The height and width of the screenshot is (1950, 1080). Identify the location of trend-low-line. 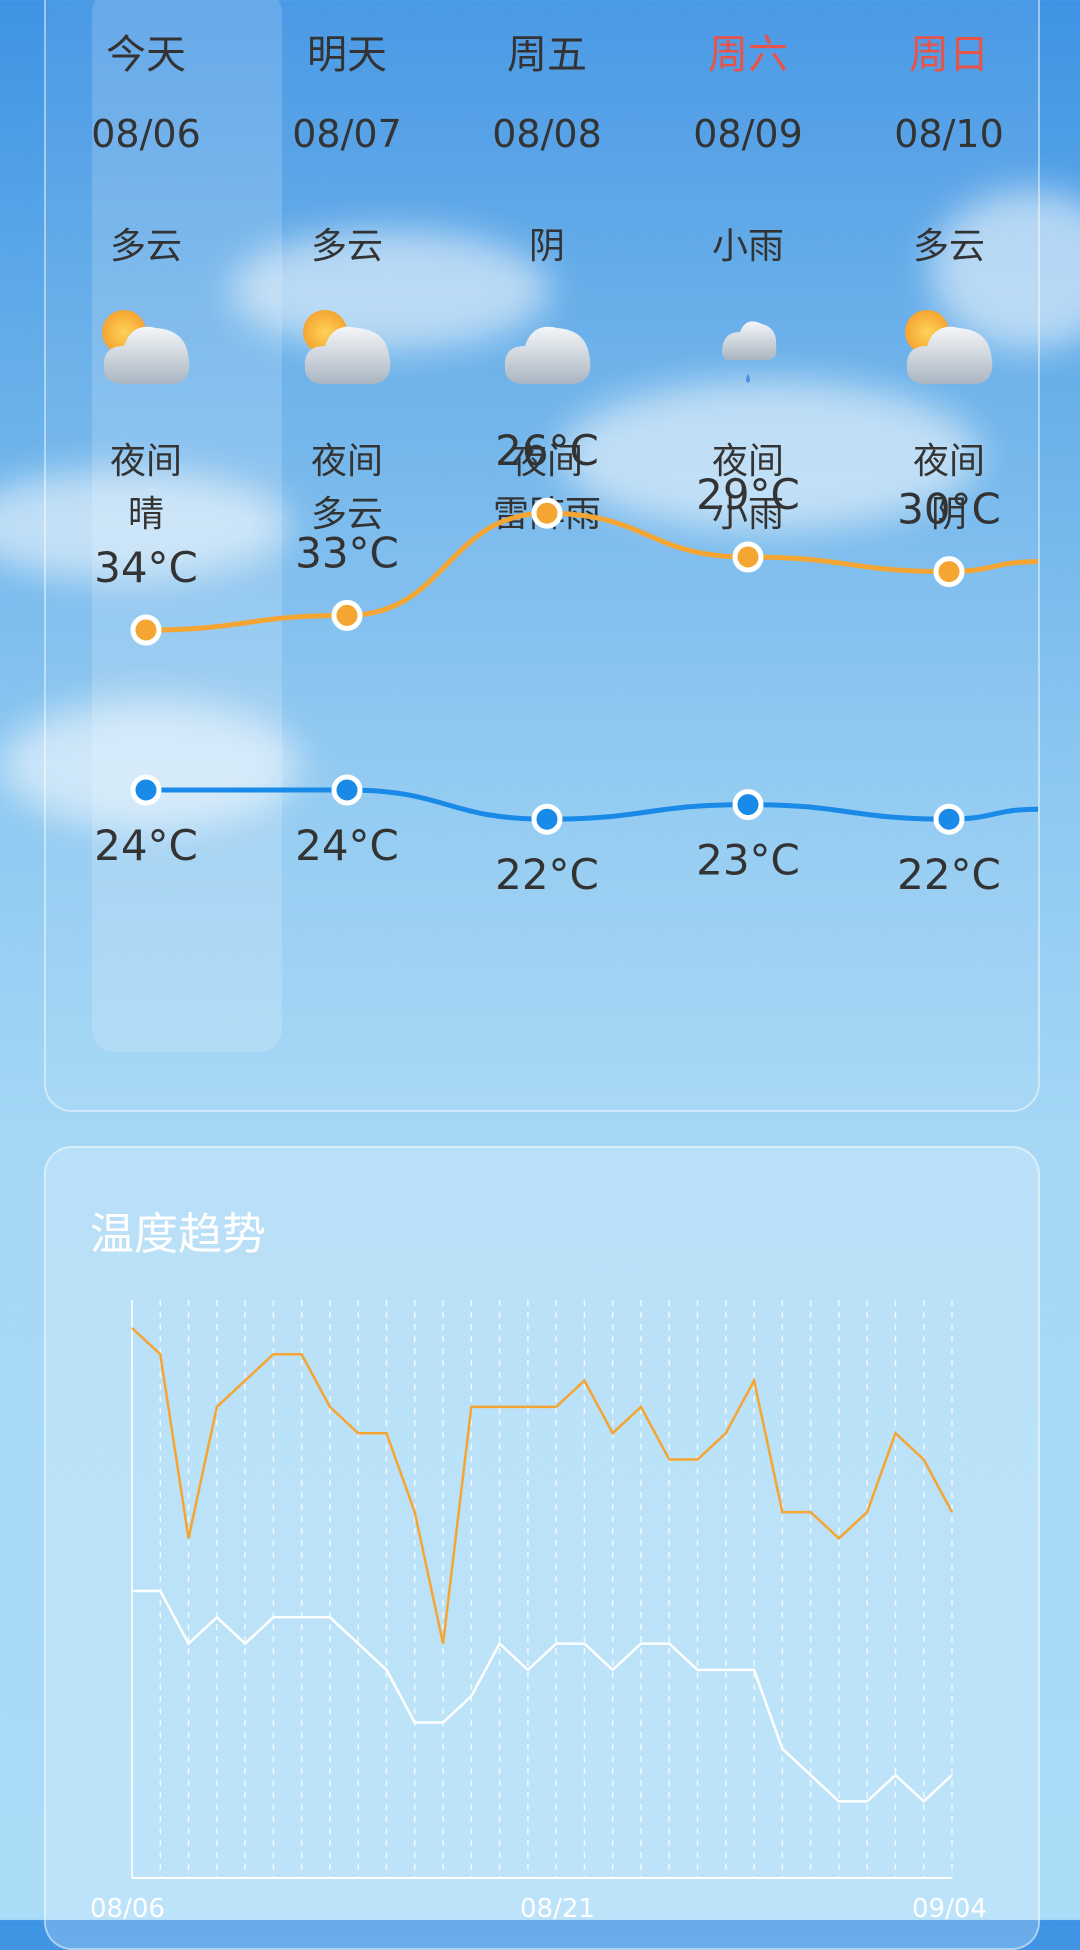
(542, 1696).